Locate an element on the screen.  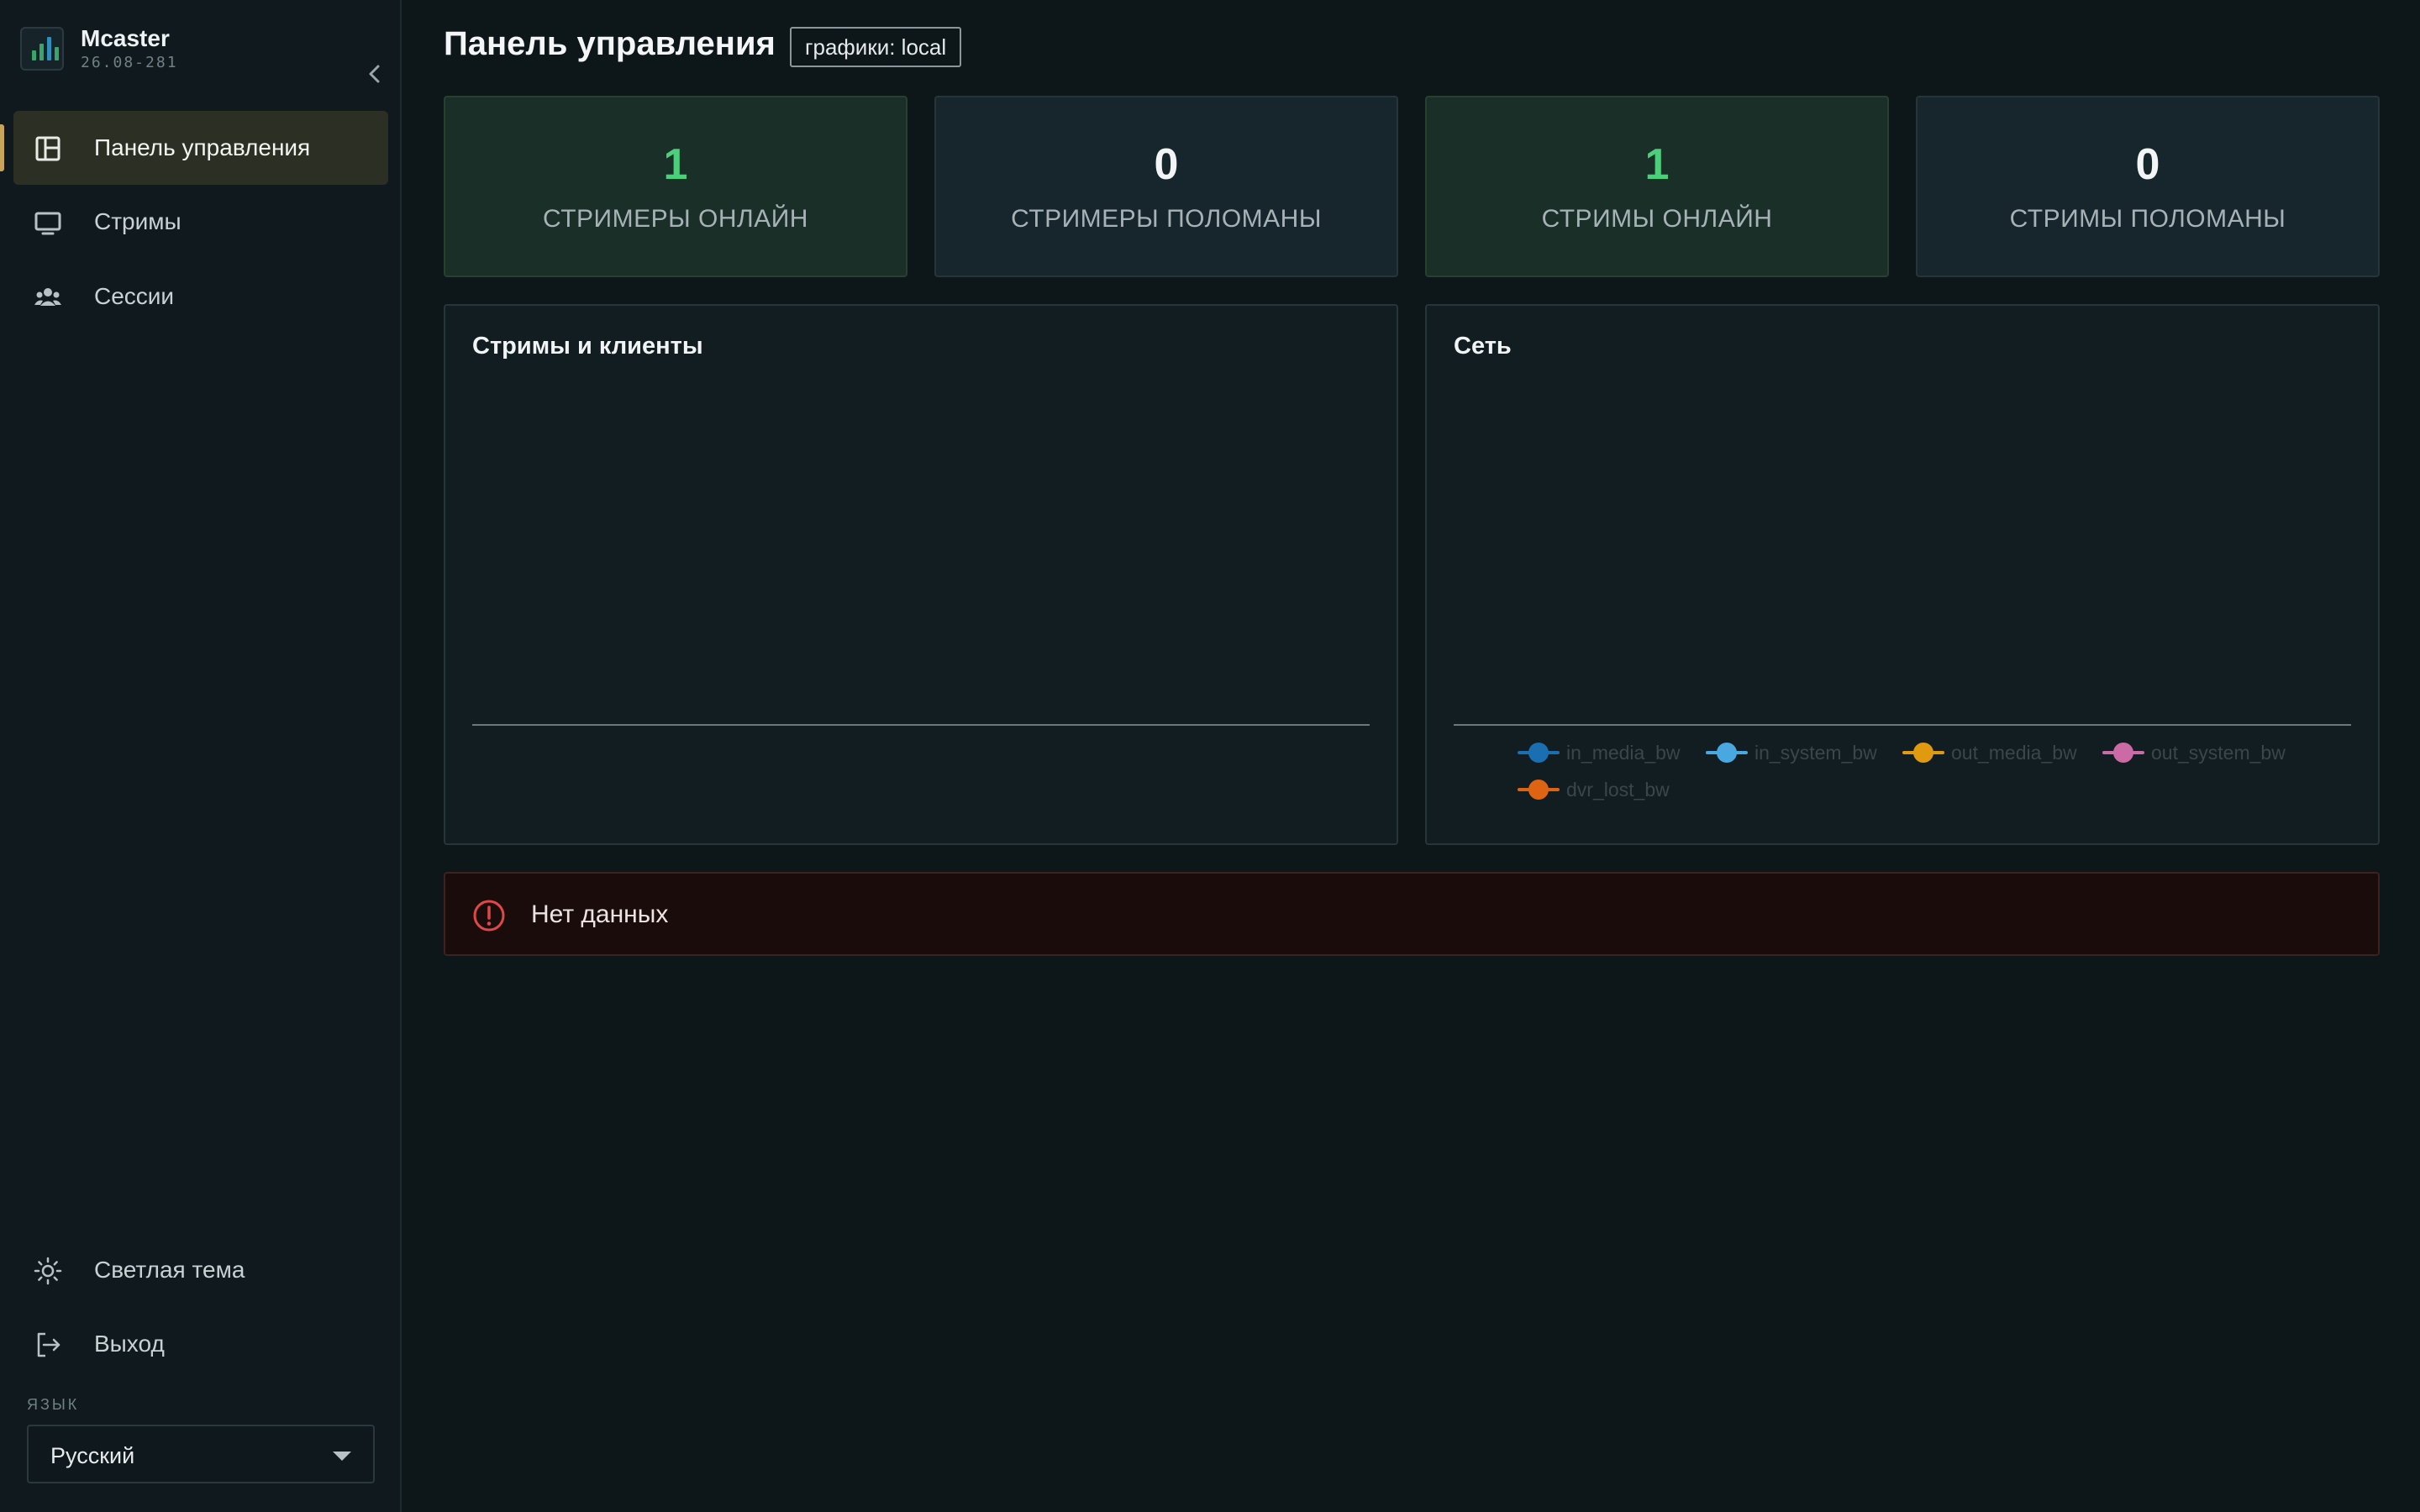
alert-text: Нет данных is located at coordinates (600, 914).